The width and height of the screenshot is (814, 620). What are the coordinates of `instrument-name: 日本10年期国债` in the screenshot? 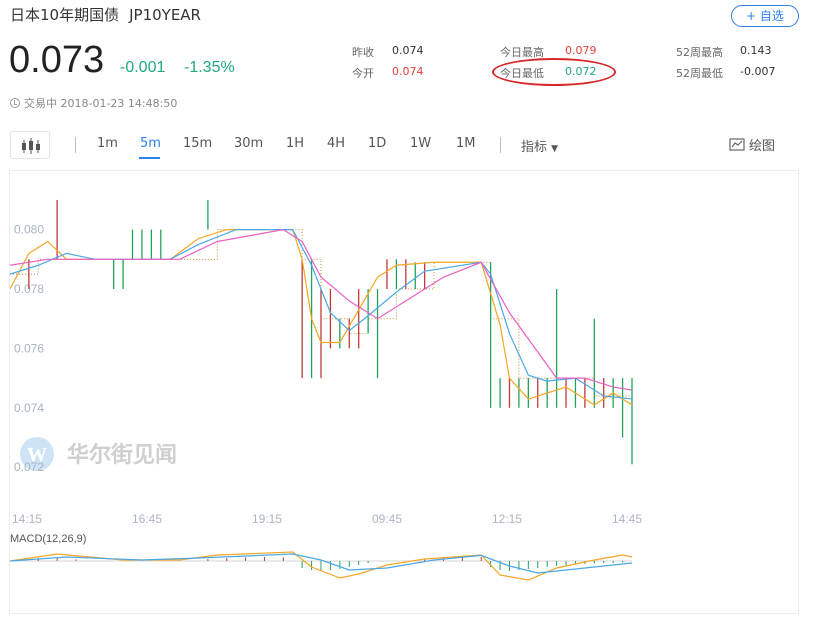 It's located at (65, 15).